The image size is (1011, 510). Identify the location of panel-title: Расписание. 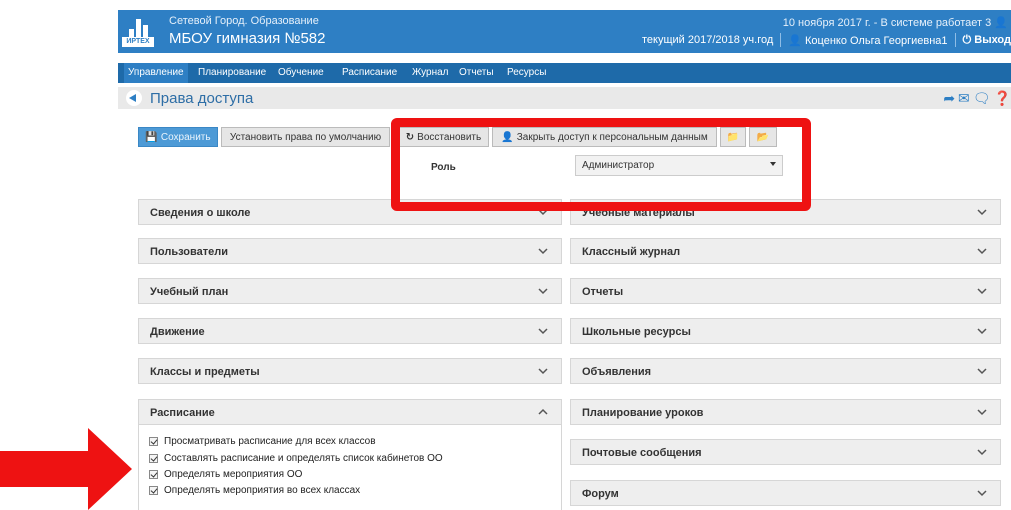
(182, 413).